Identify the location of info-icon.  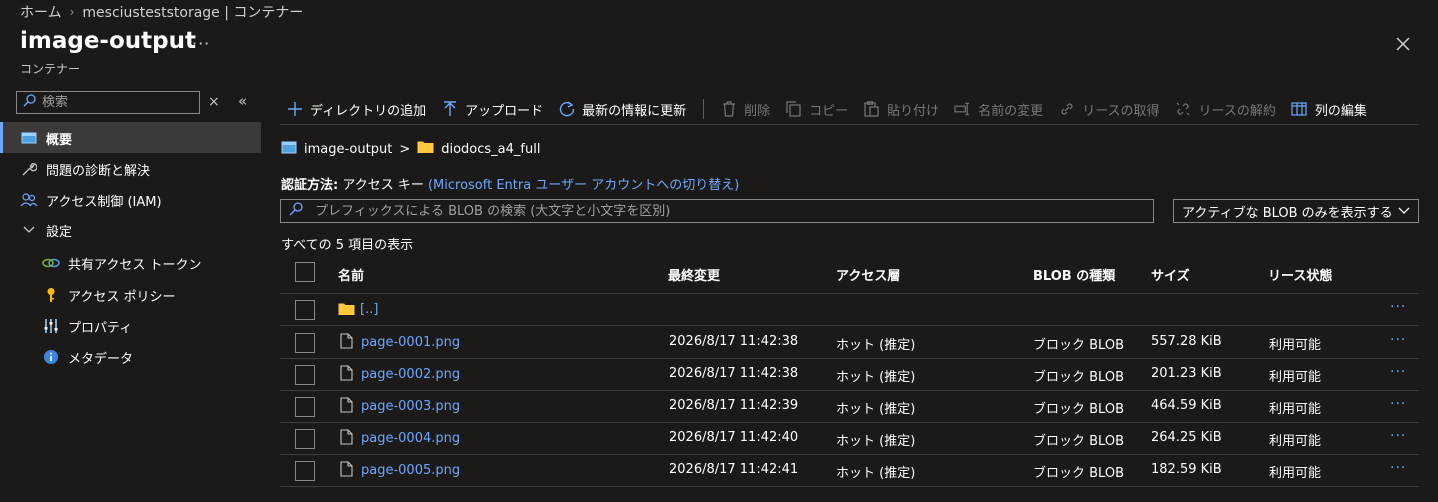
(51, 357).